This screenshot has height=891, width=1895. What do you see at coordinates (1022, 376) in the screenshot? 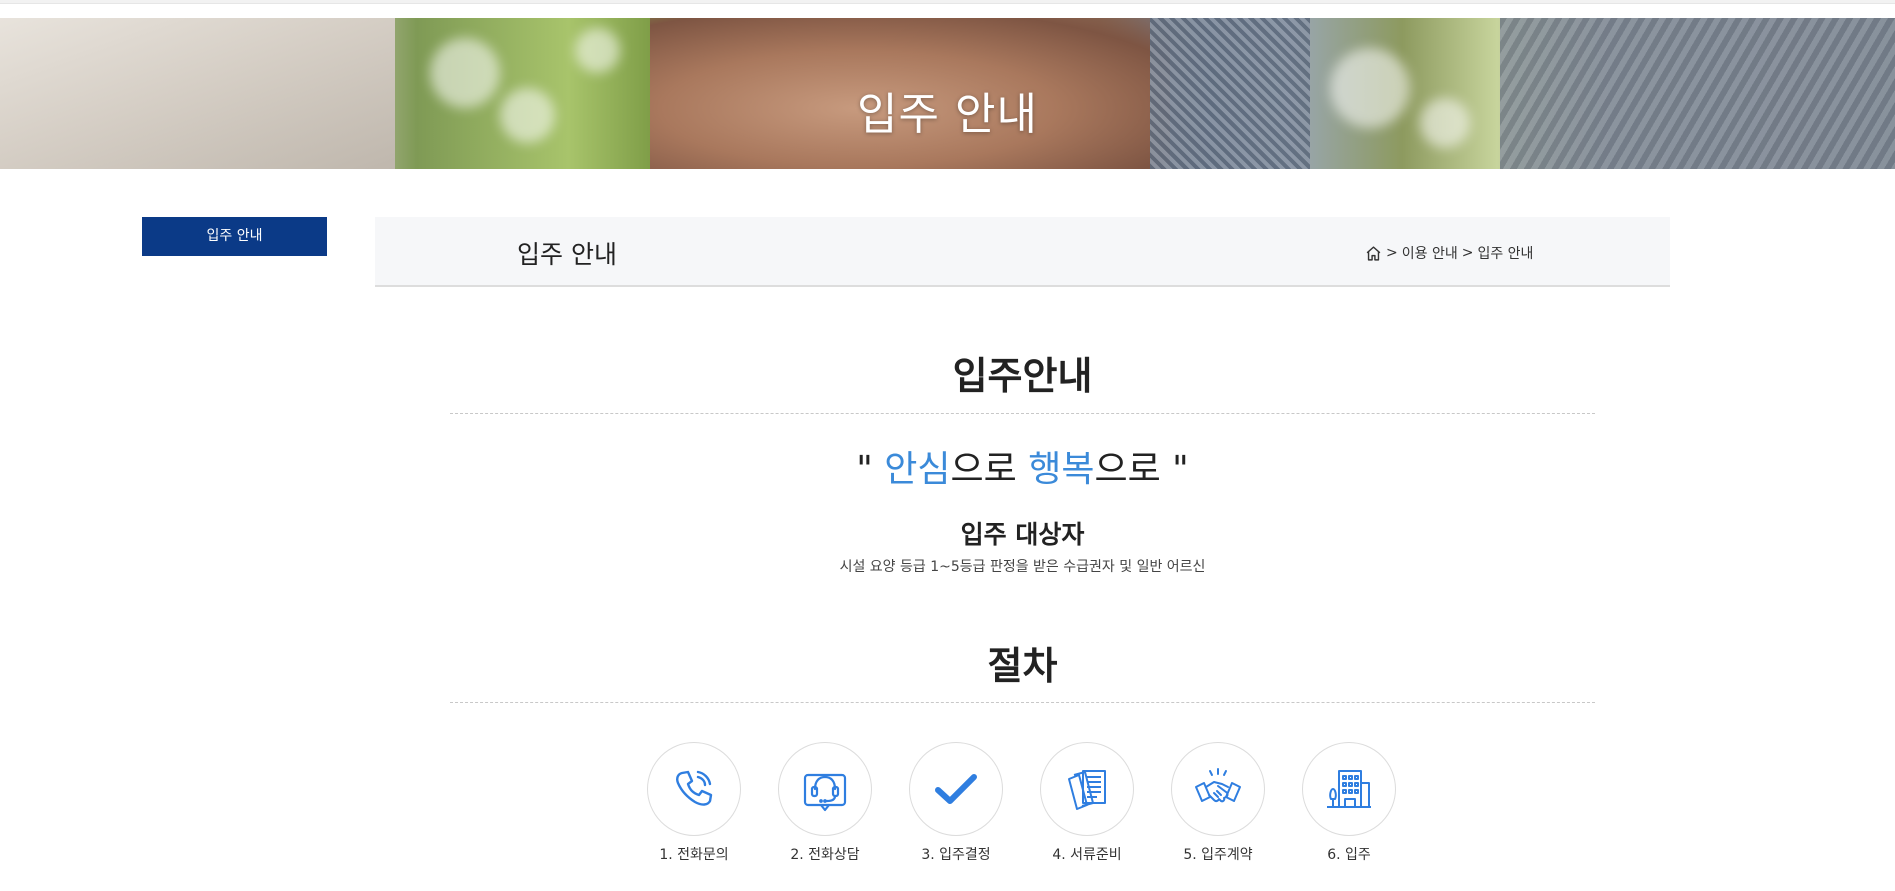
I see `section-title-admission: 입주안내` at bounding box center [1022, 376].